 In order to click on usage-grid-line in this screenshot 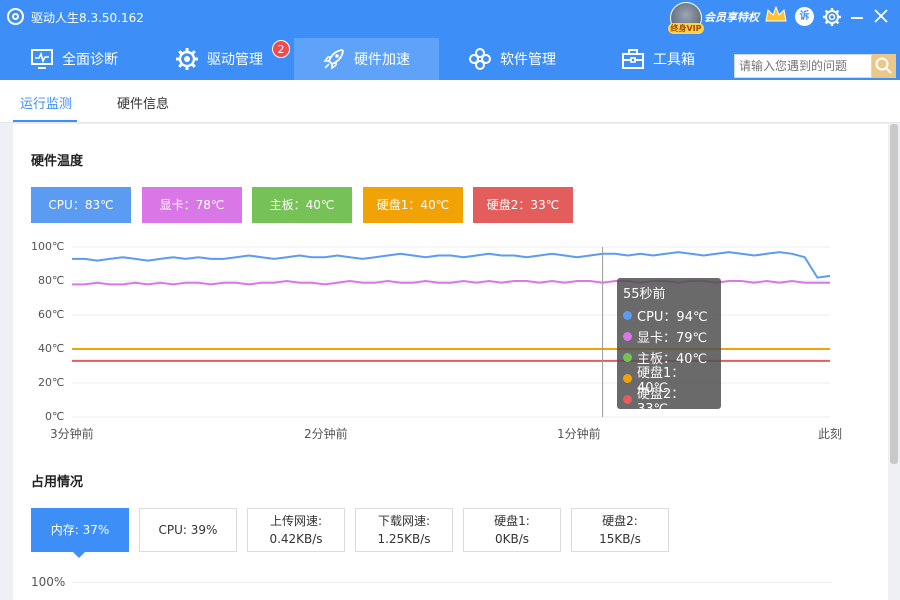, I will do `click(452, 582)`.